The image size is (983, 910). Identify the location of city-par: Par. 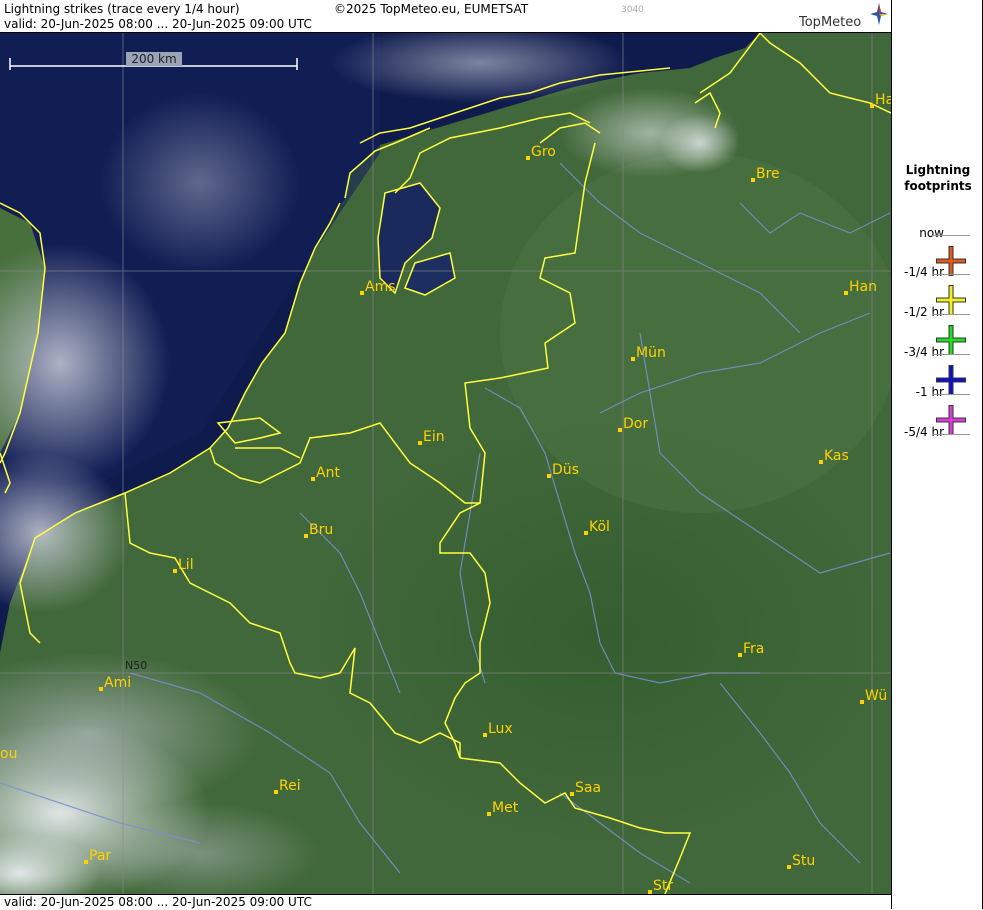
(97, 856).